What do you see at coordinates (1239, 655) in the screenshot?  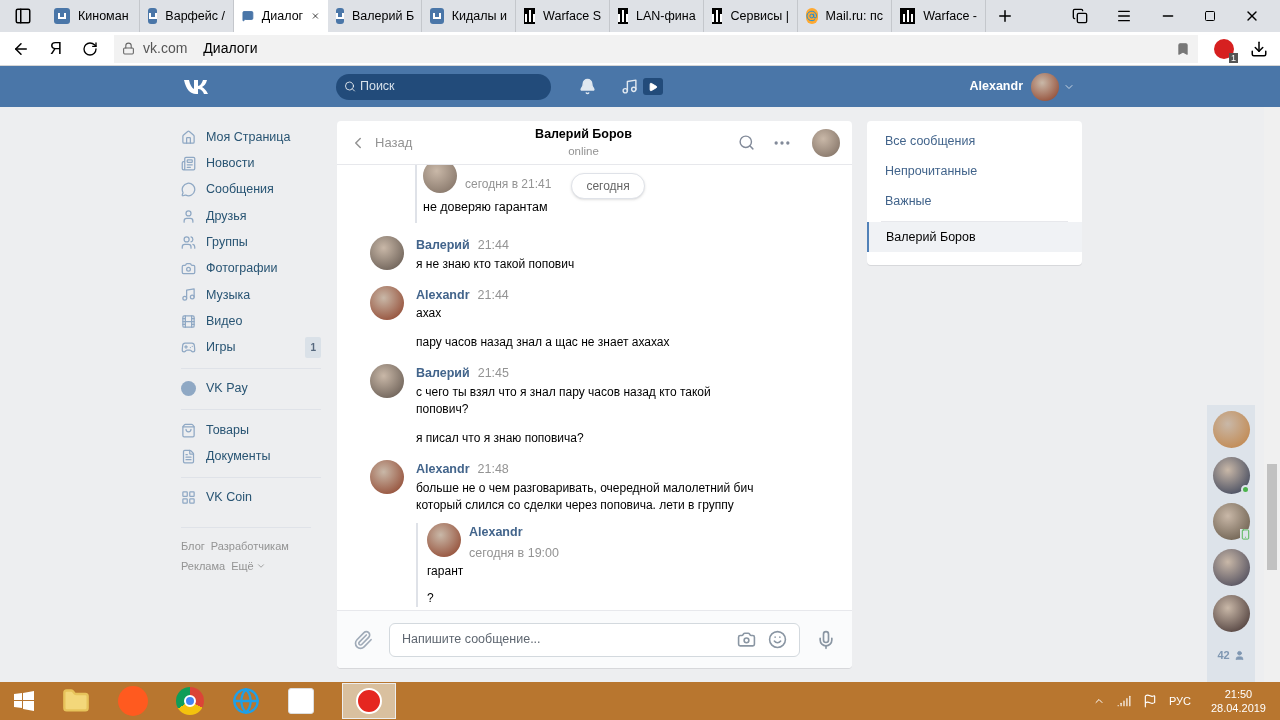 I see `person-icon` at bounding box center [1239, 655].